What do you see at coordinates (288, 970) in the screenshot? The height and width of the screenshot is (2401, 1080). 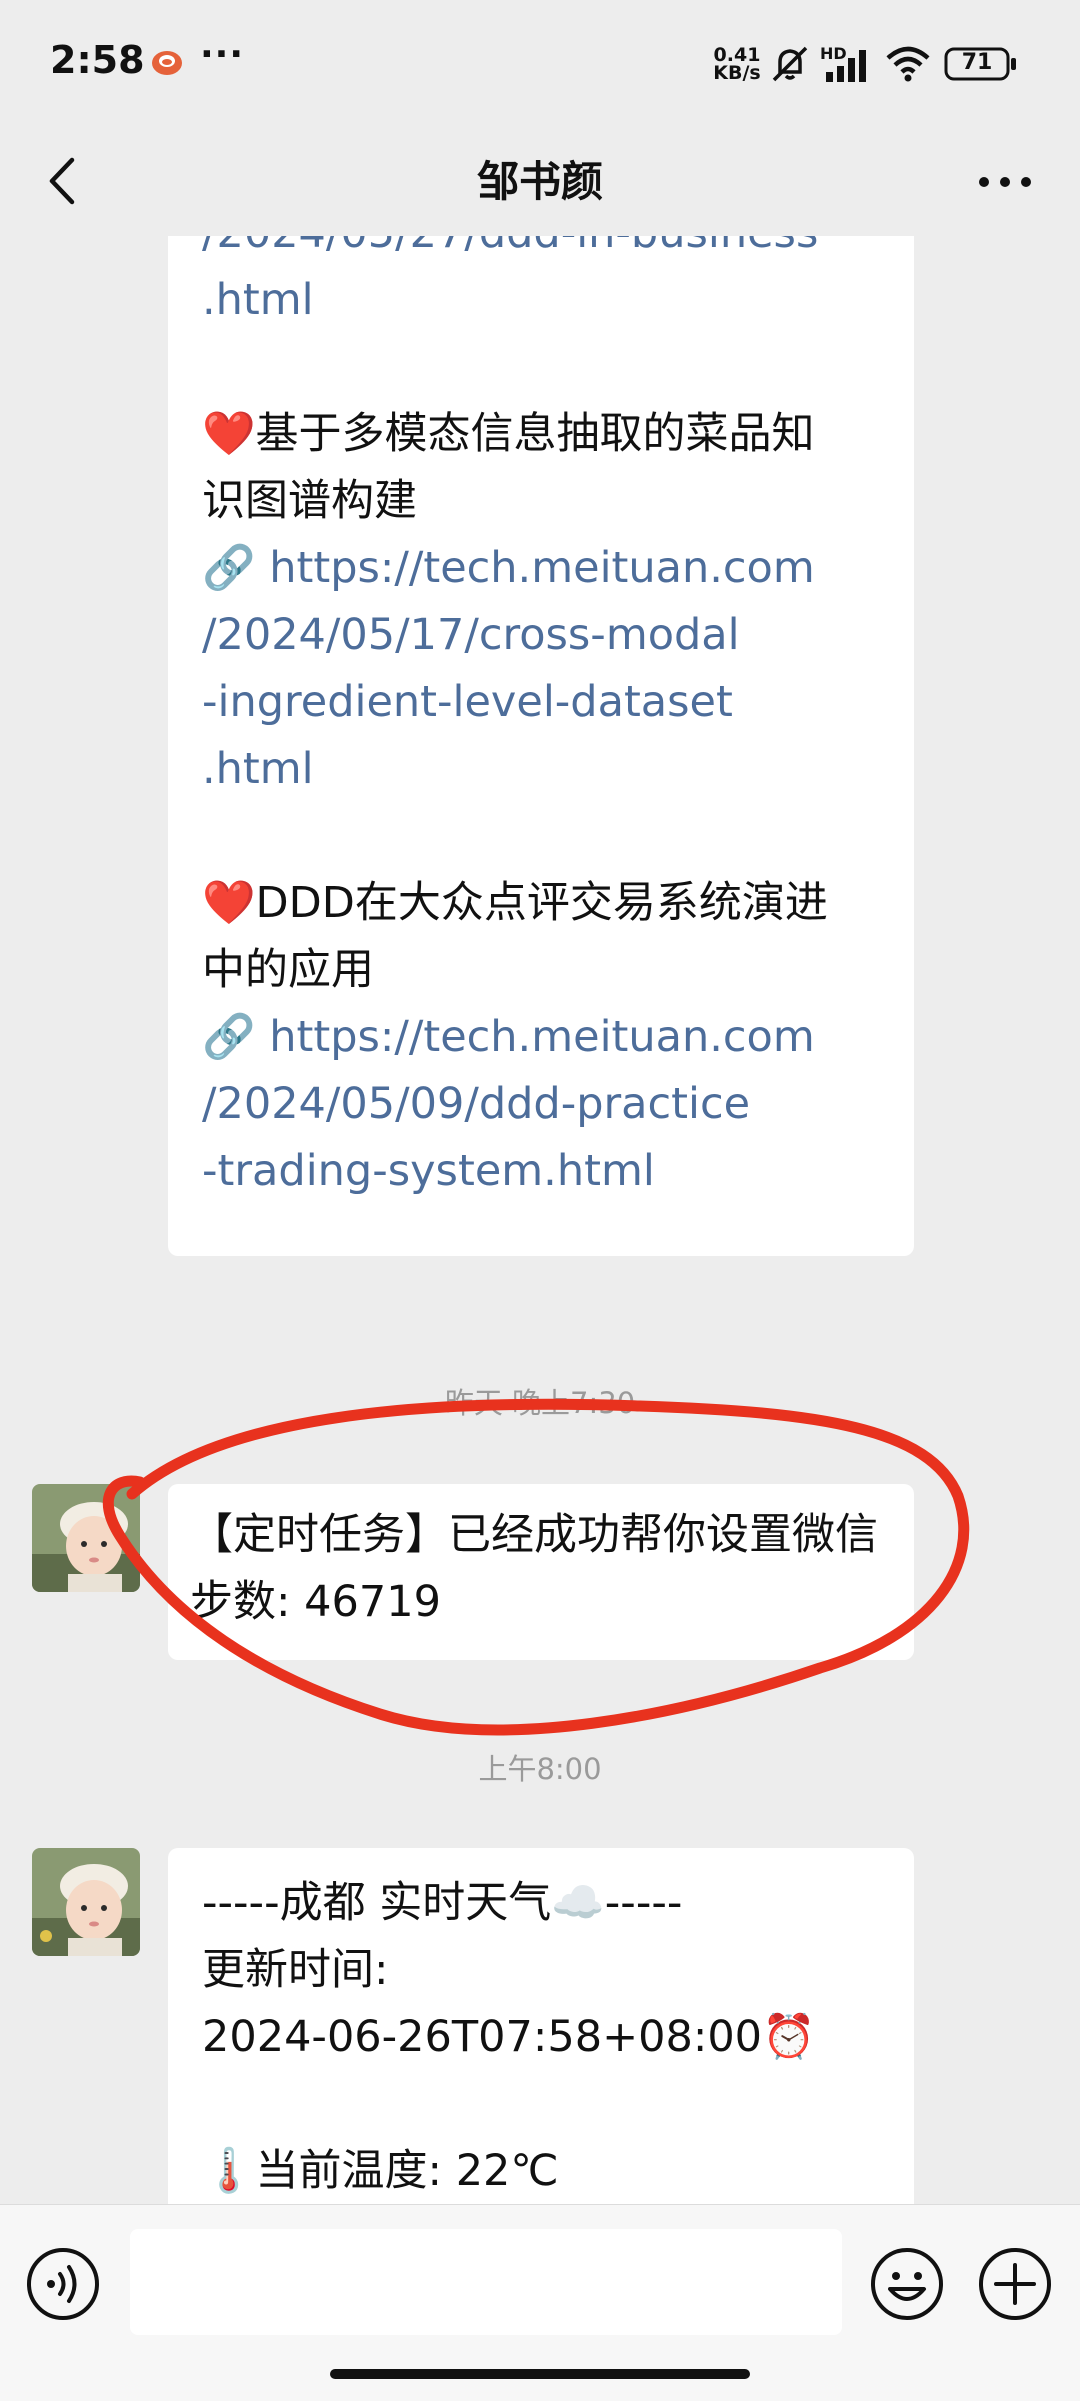 I see `article3-title: 中的应用` at bounding box center [288, 970].